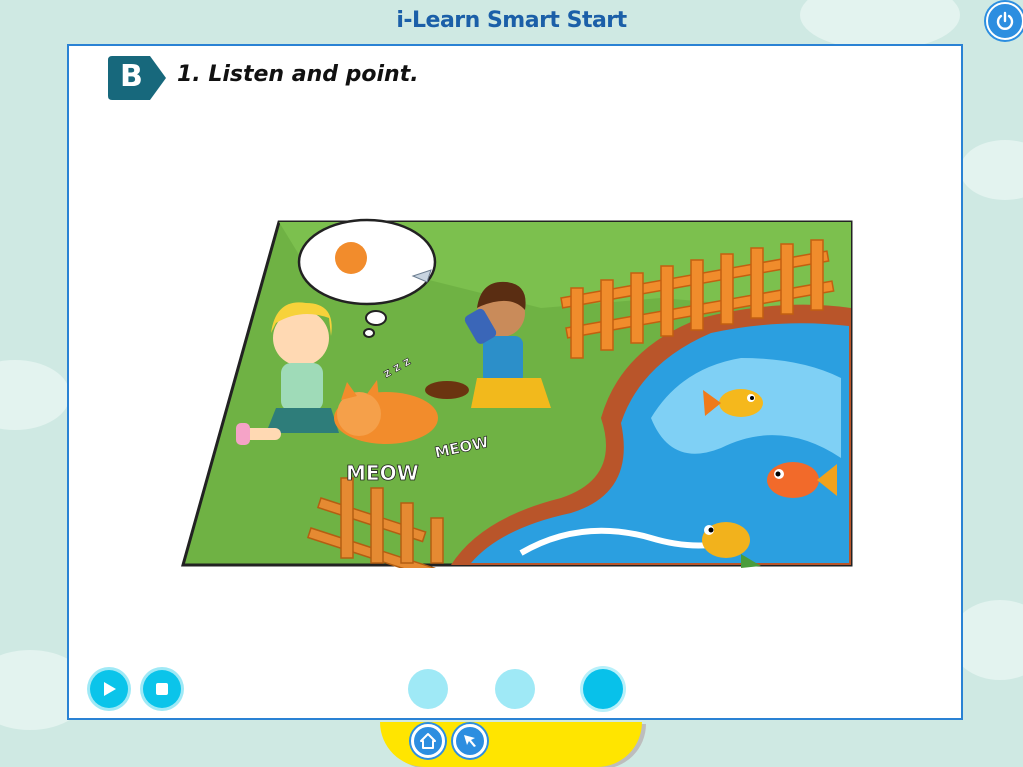  I want to click on home-button, so click(428, 741).